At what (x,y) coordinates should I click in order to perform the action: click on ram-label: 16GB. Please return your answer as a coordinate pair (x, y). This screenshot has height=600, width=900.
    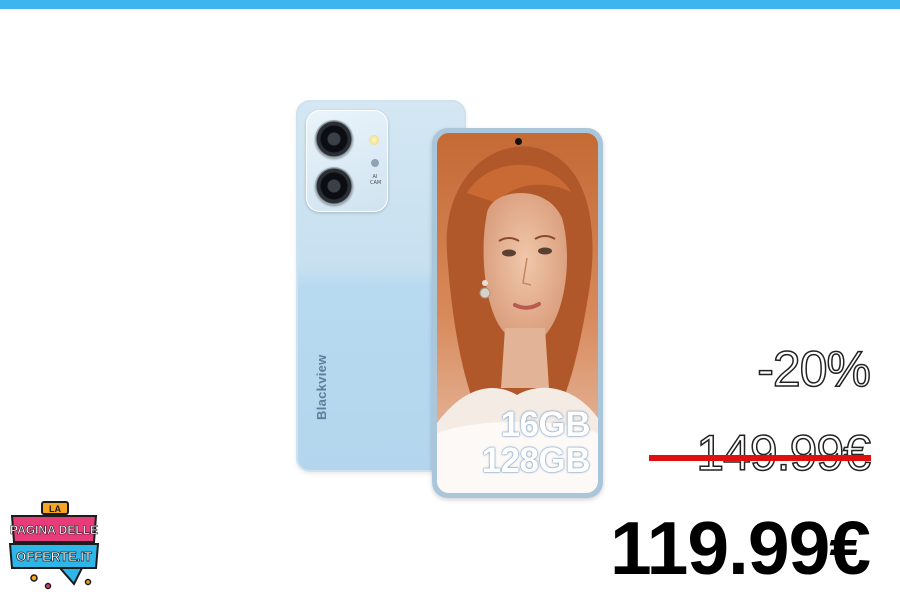
    Looking at the image, I should click on (545, 424).